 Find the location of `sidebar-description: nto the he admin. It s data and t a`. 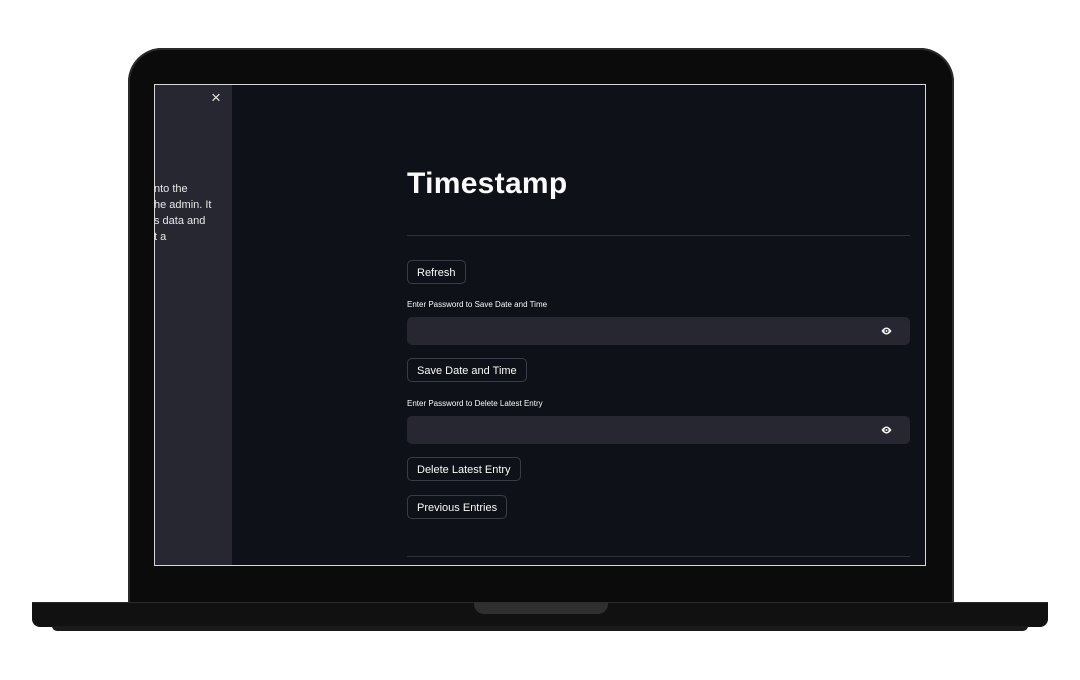

sidebar-description: nto the he admin. It s data and t a is located at coordinates (194, 213).